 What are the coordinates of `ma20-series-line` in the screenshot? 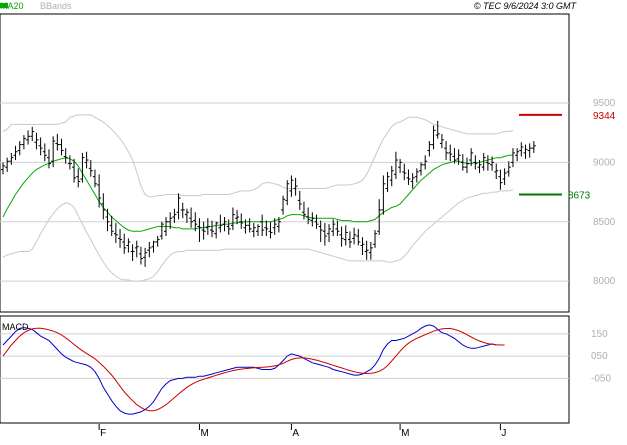 It's located at (257, 193).